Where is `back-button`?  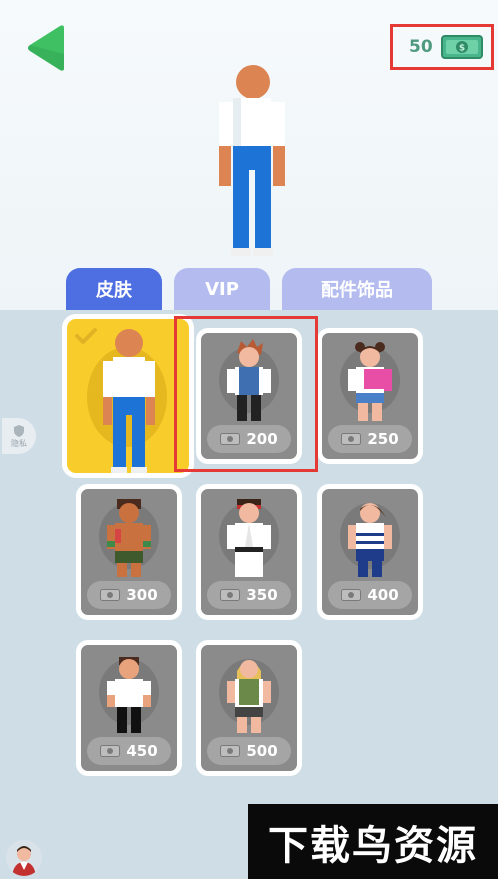
back-button is located at coordinates (47, 48).